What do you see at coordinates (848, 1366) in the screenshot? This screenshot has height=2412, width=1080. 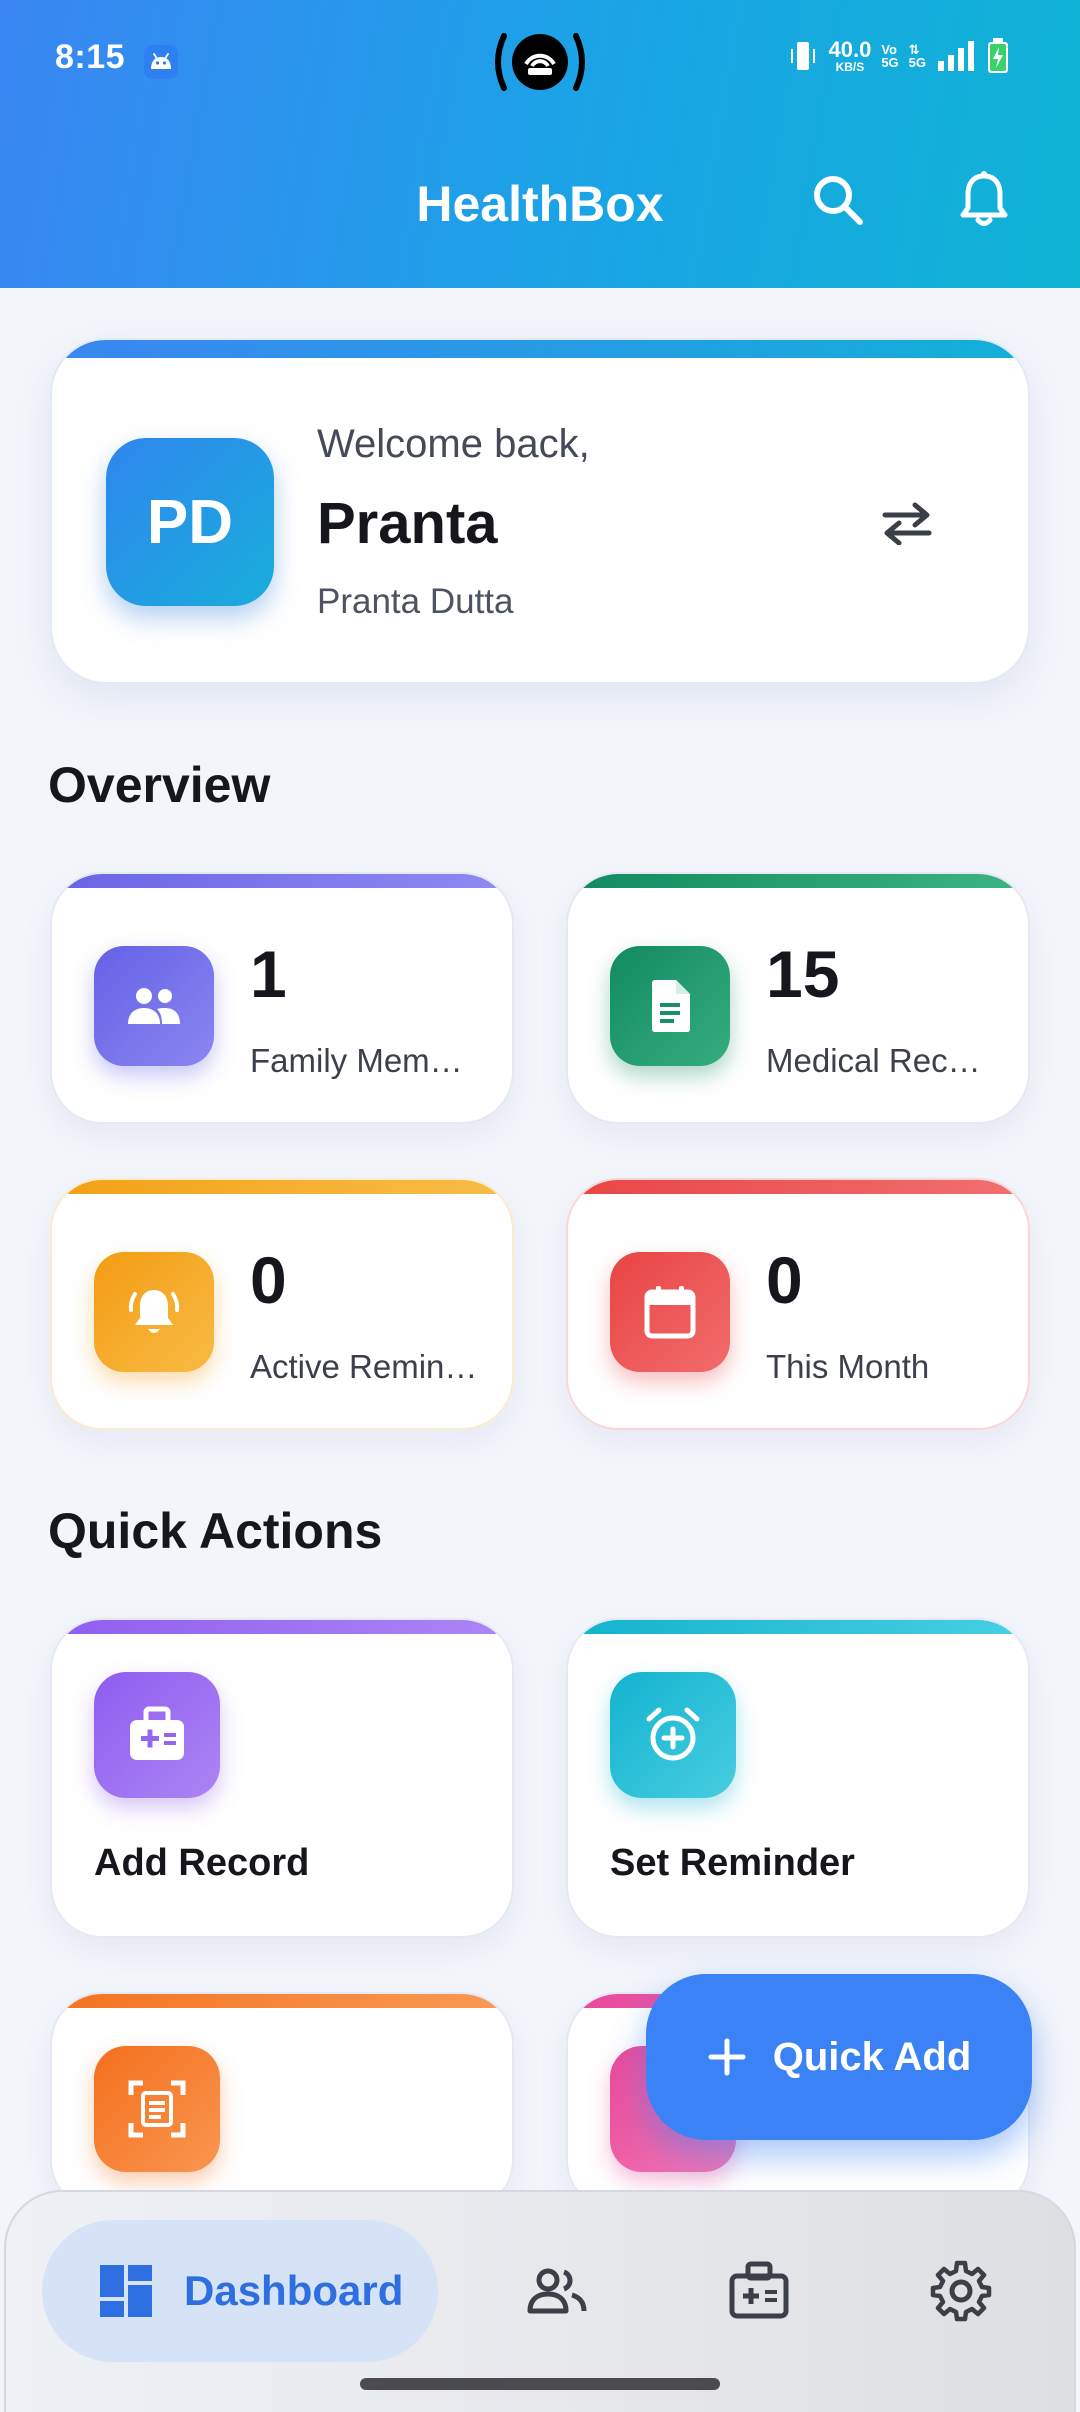 I see `stat-label: This Month` at bounding box center [848, 1366].